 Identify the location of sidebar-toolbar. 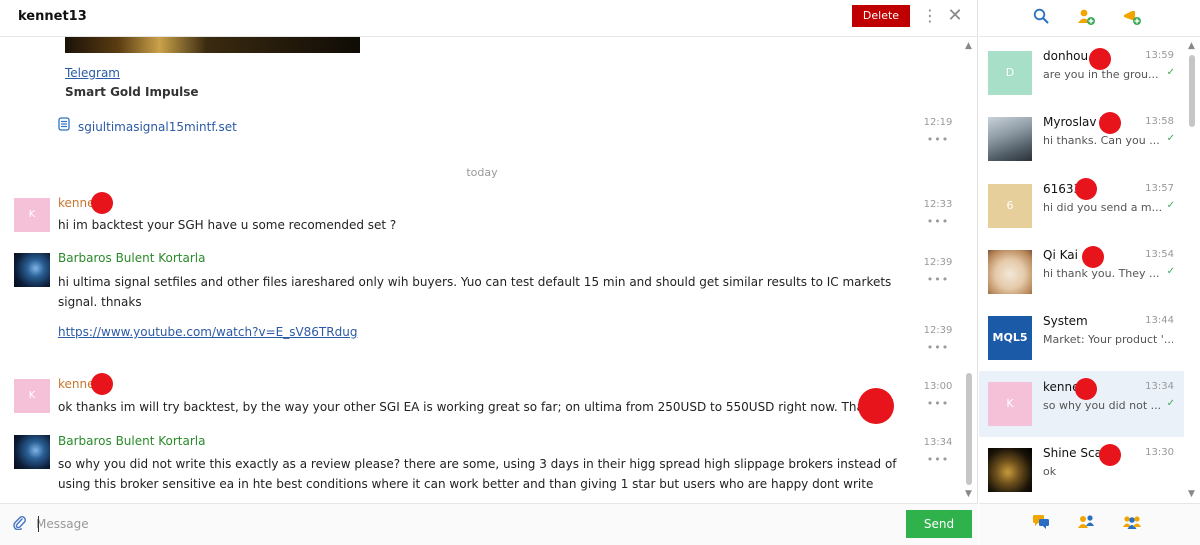
(1089, 18).